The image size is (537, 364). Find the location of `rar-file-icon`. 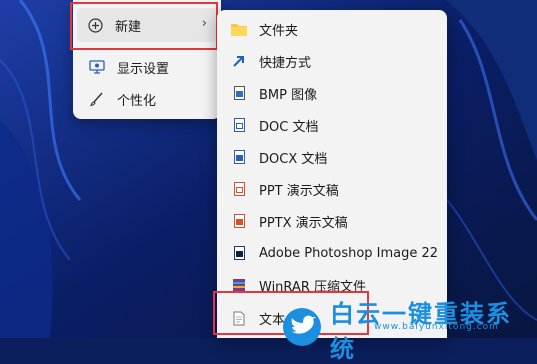

rar-file-icon is located at coordinates (239, 285).